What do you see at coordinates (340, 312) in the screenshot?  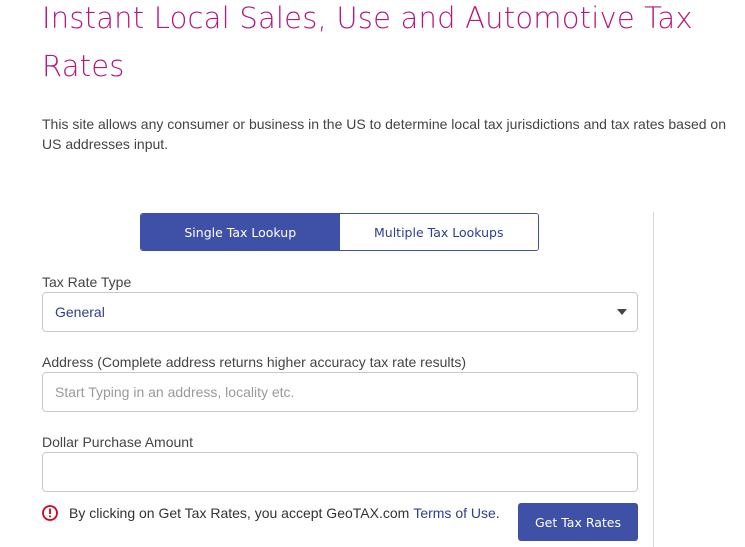 I see `tax-rate-type-select: General` at bounding box center [340, 312].